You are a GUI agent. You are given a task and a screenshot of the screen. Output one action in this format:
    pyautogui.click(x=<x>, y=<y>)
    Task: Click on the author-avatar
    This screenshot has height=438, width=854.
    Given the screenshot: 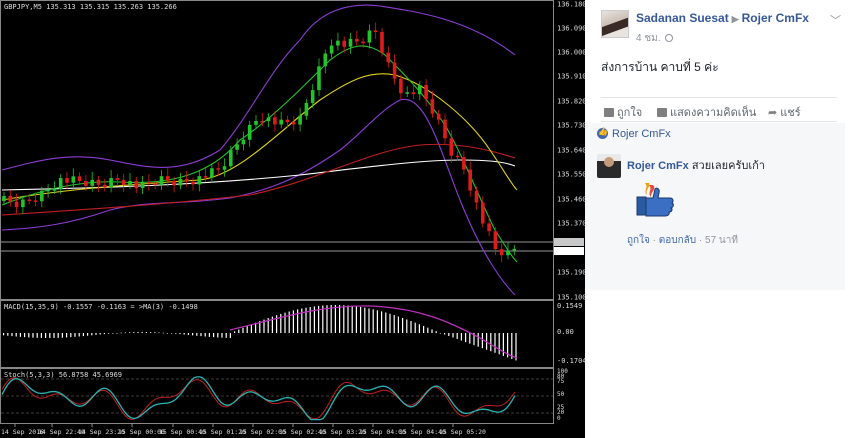 What is the action you would take?
    pyautogui.click(x=615, y=24)
    